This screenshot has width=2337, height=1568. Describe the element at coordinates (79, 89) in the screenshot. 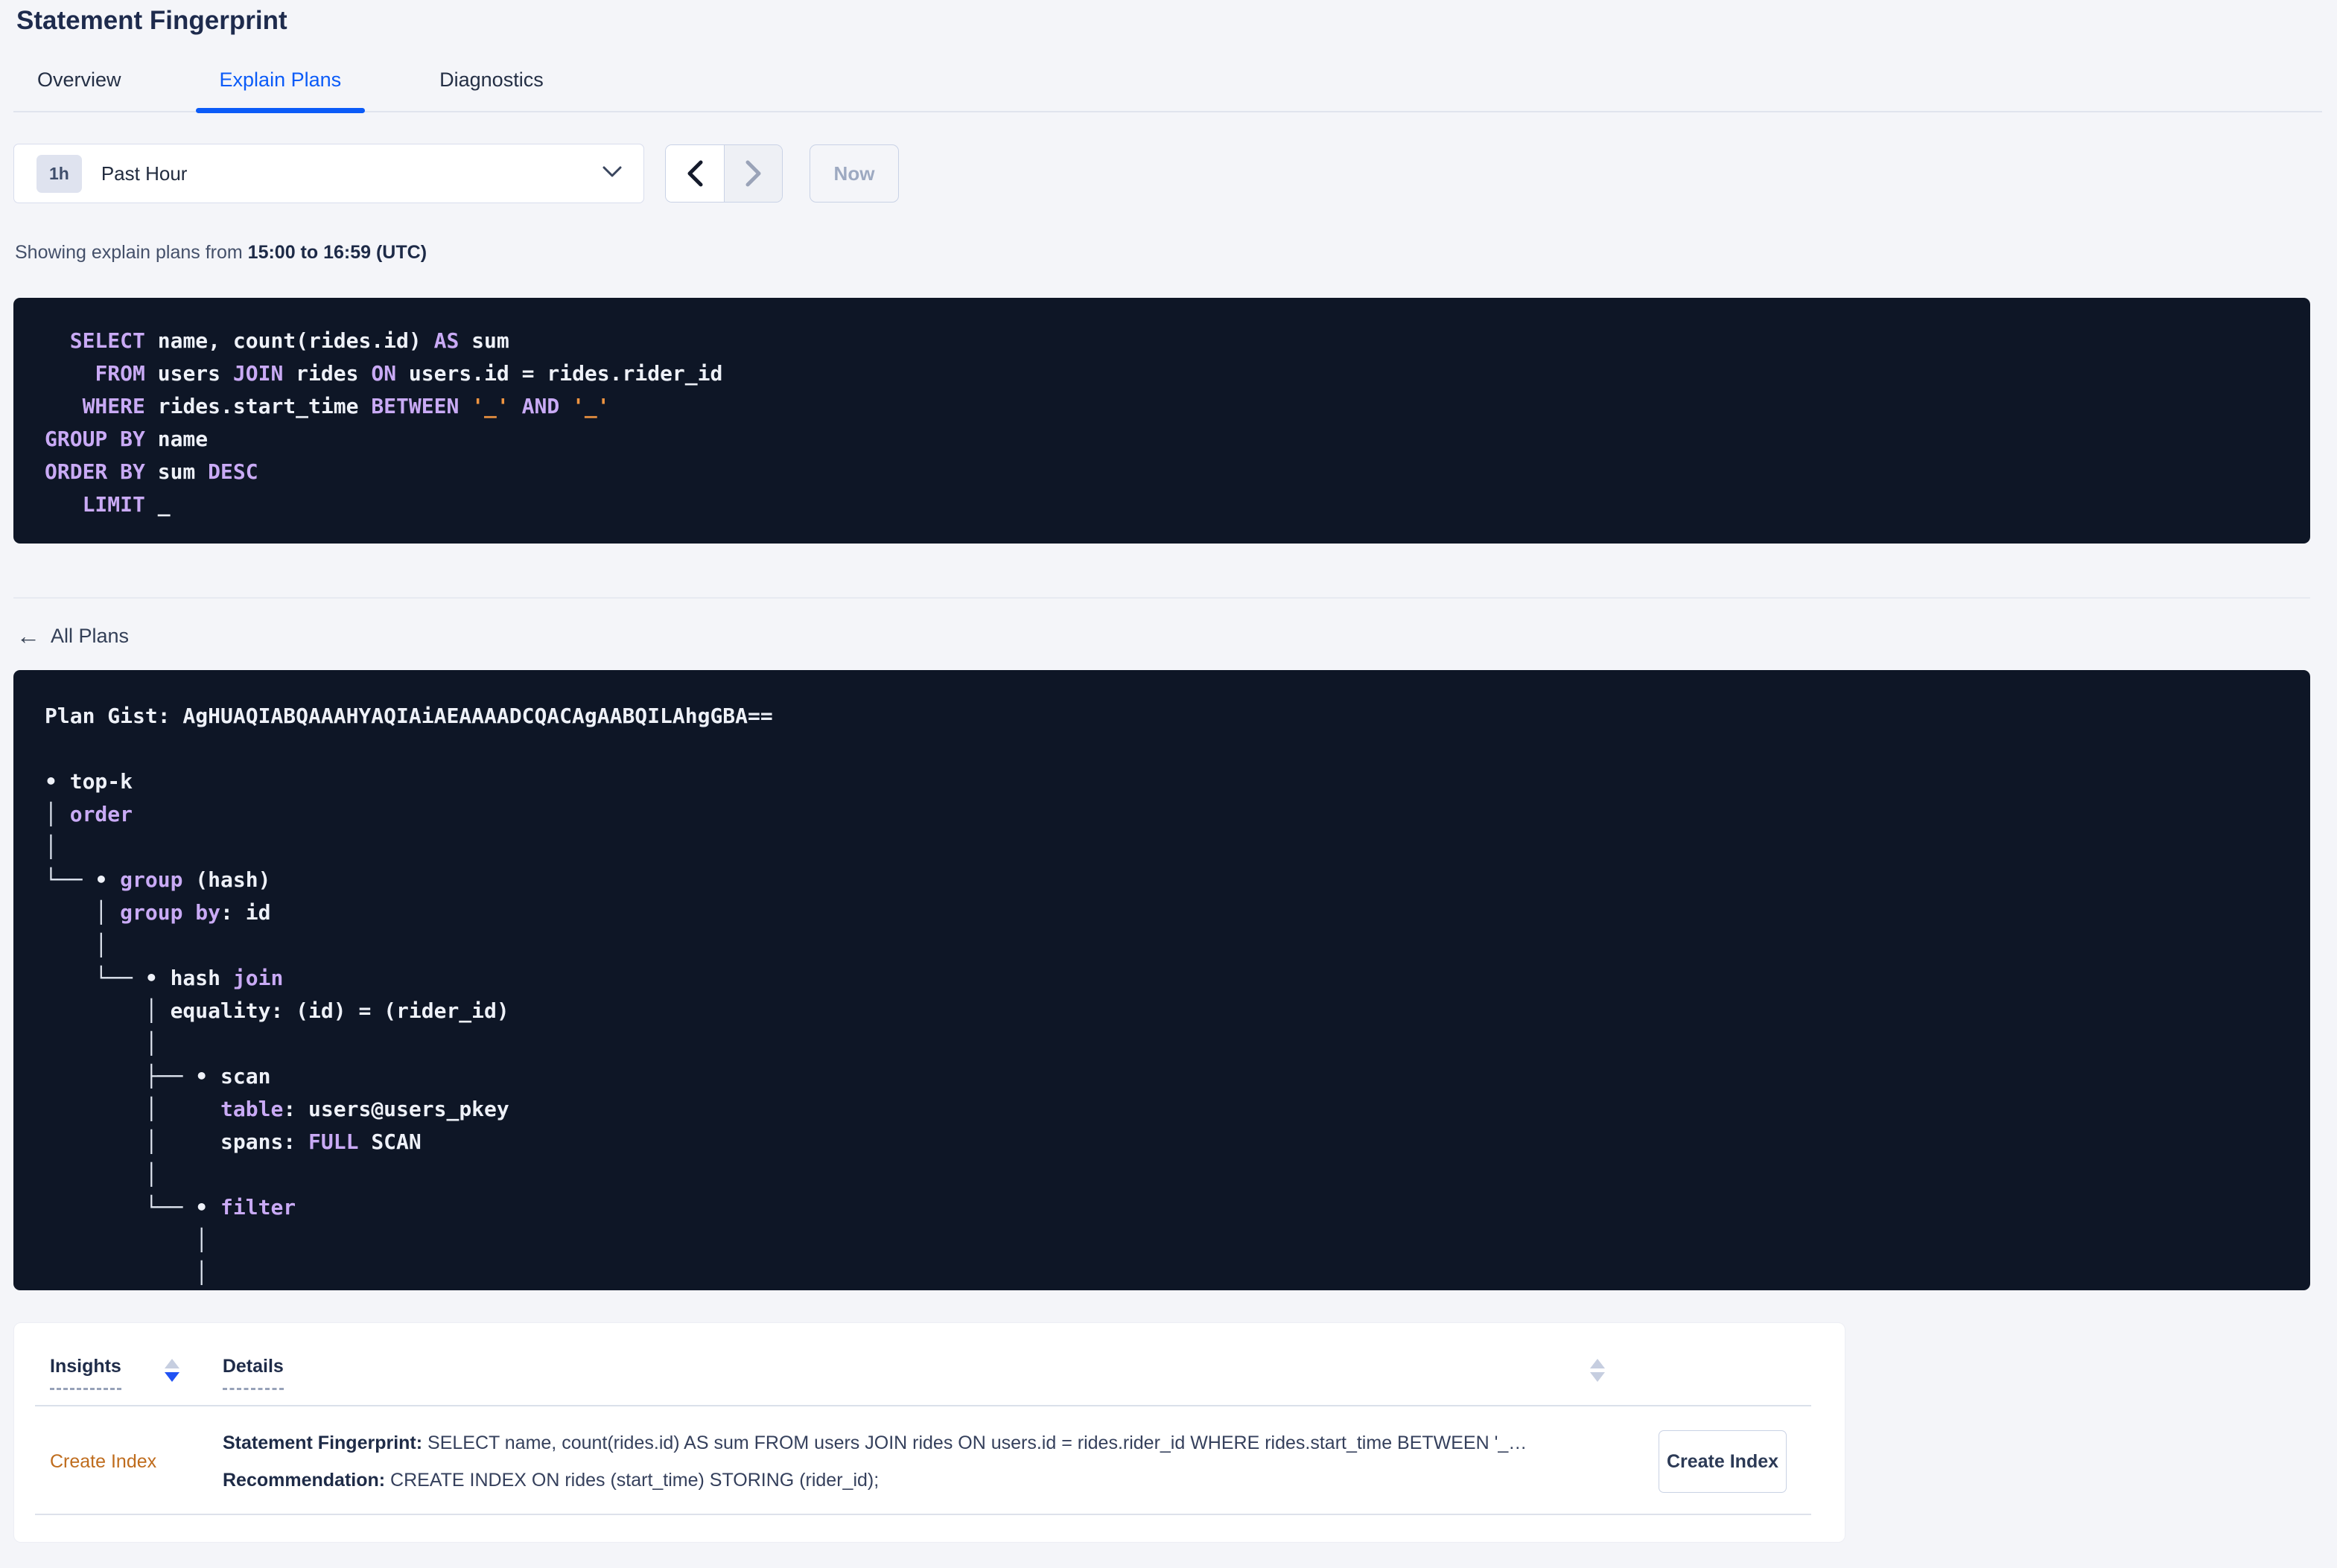

I see `tab-overview: Overview` at that location.